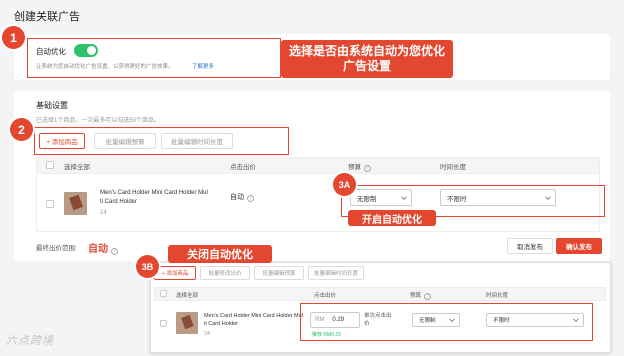  Describe the element at coordinates (161, 141) in the screenshot. I see `annotation-box-buttons` at that location.